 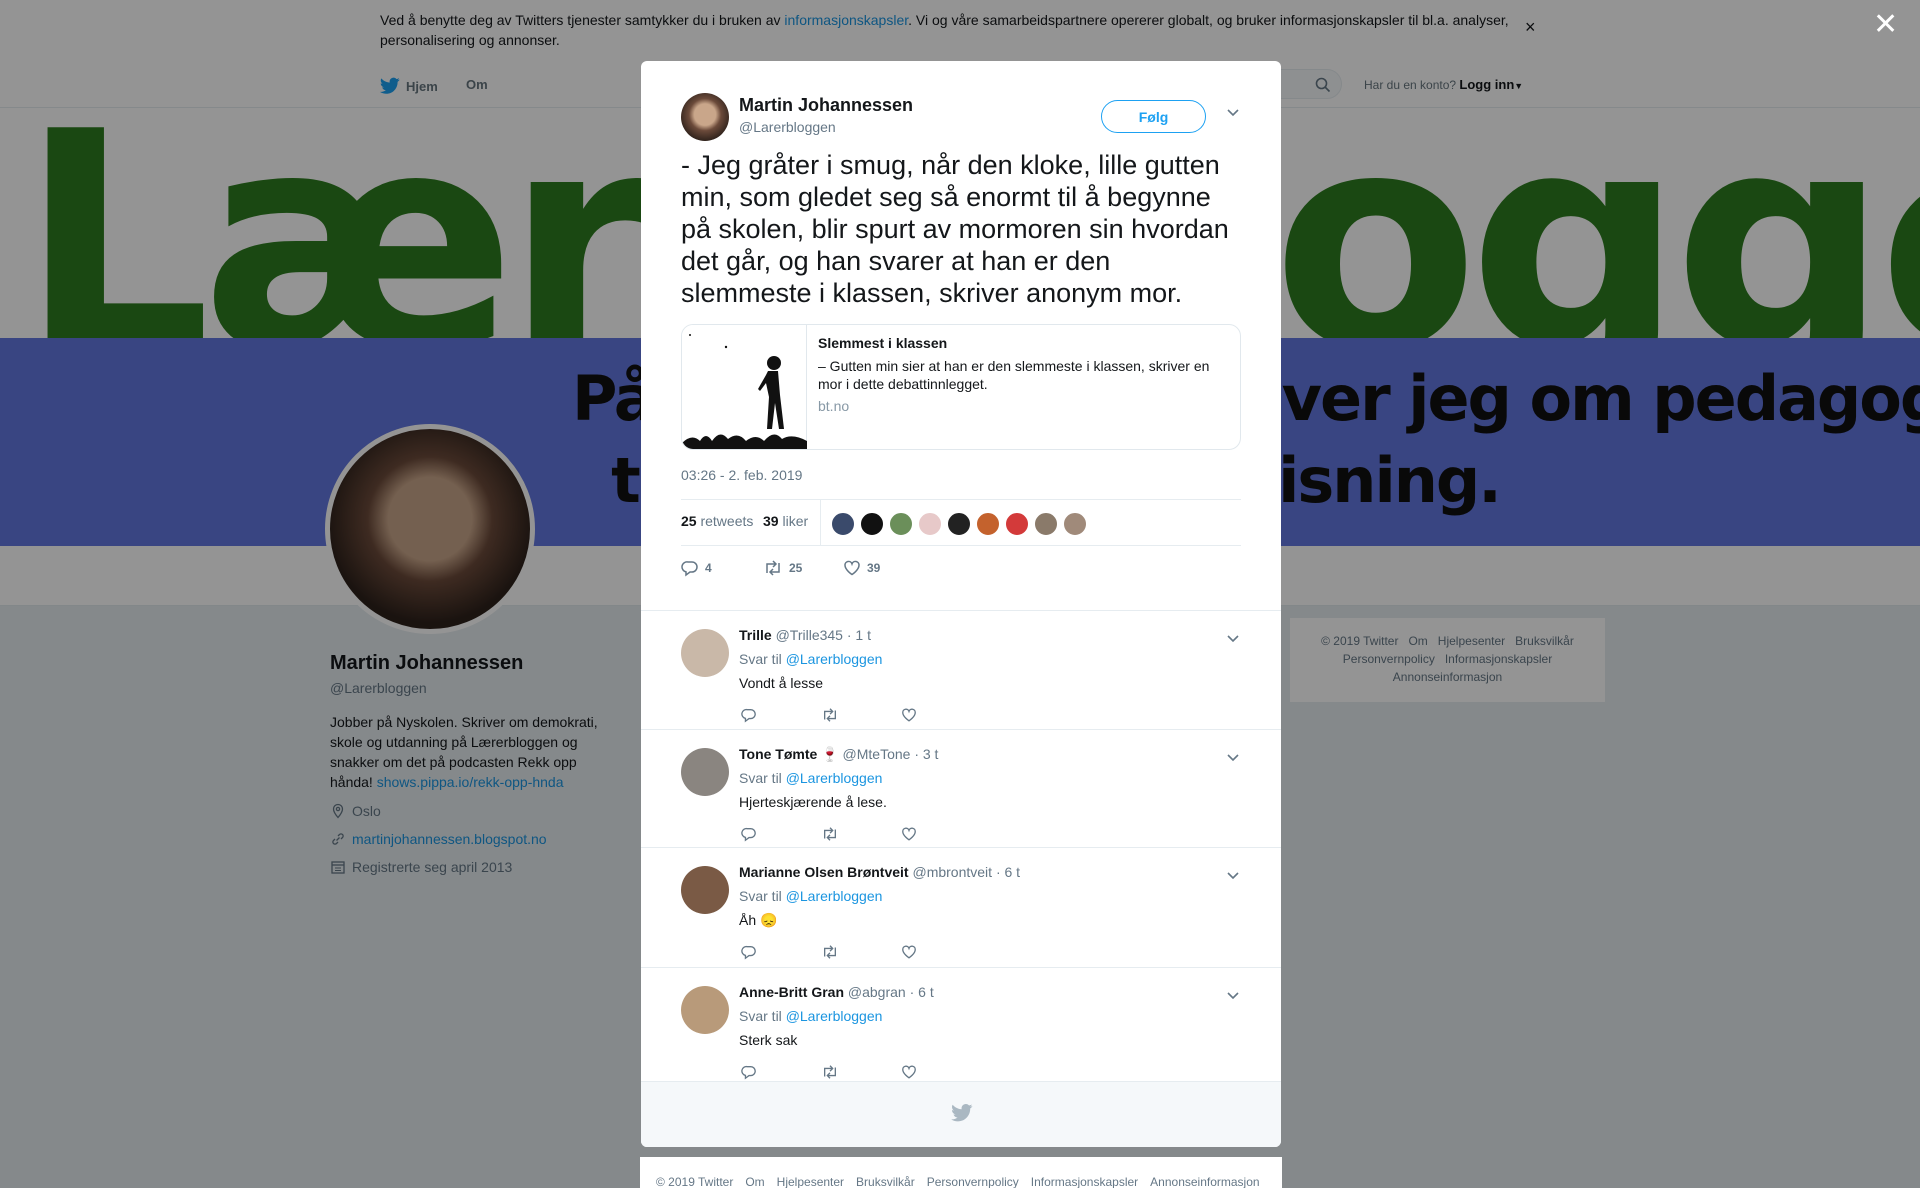 I want to click on reply-time: · 3 t, so click(x=926, y=754).